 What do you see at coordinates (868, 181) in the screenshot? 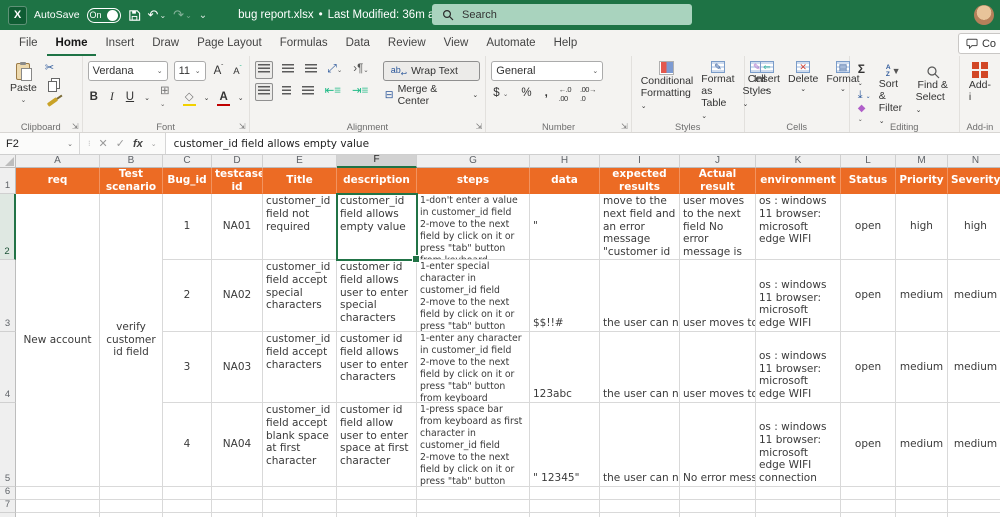
I see `header-cell-status: Status` at bounding box center [868, 181].